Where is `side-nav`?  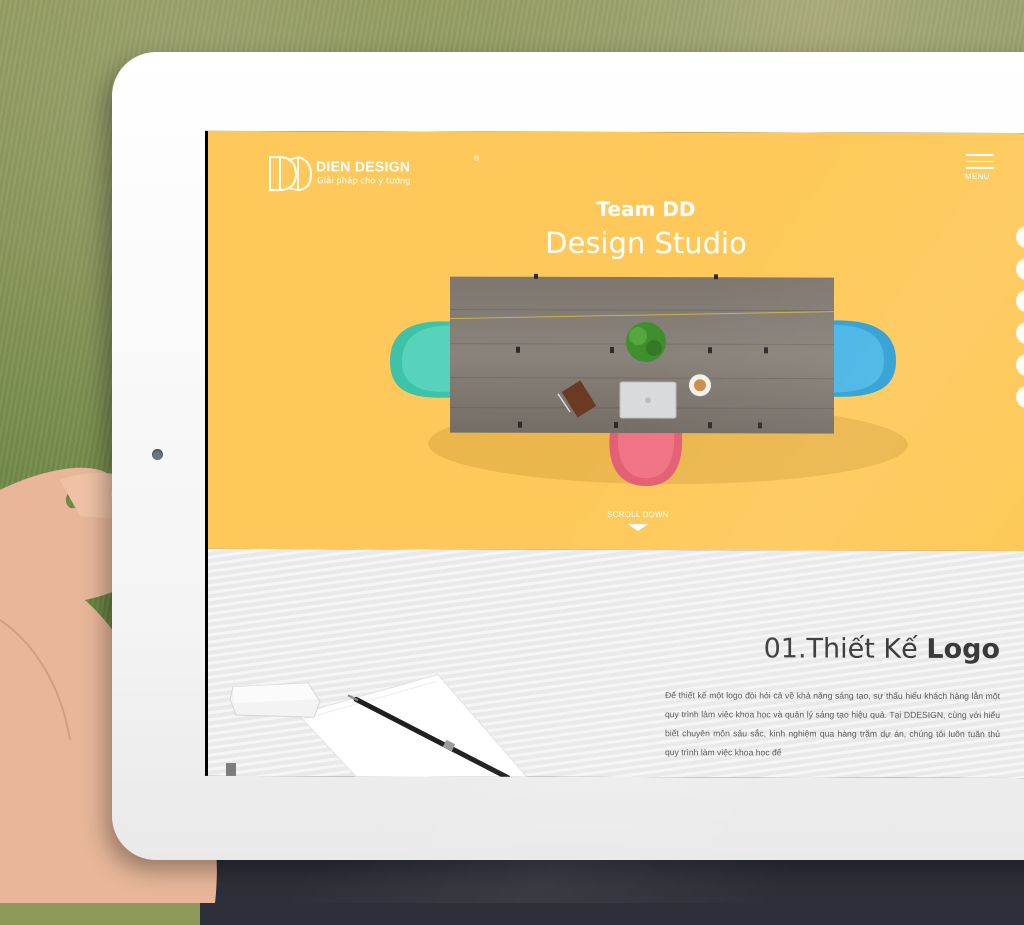
side-nav is located at coordinates (1020, 322).